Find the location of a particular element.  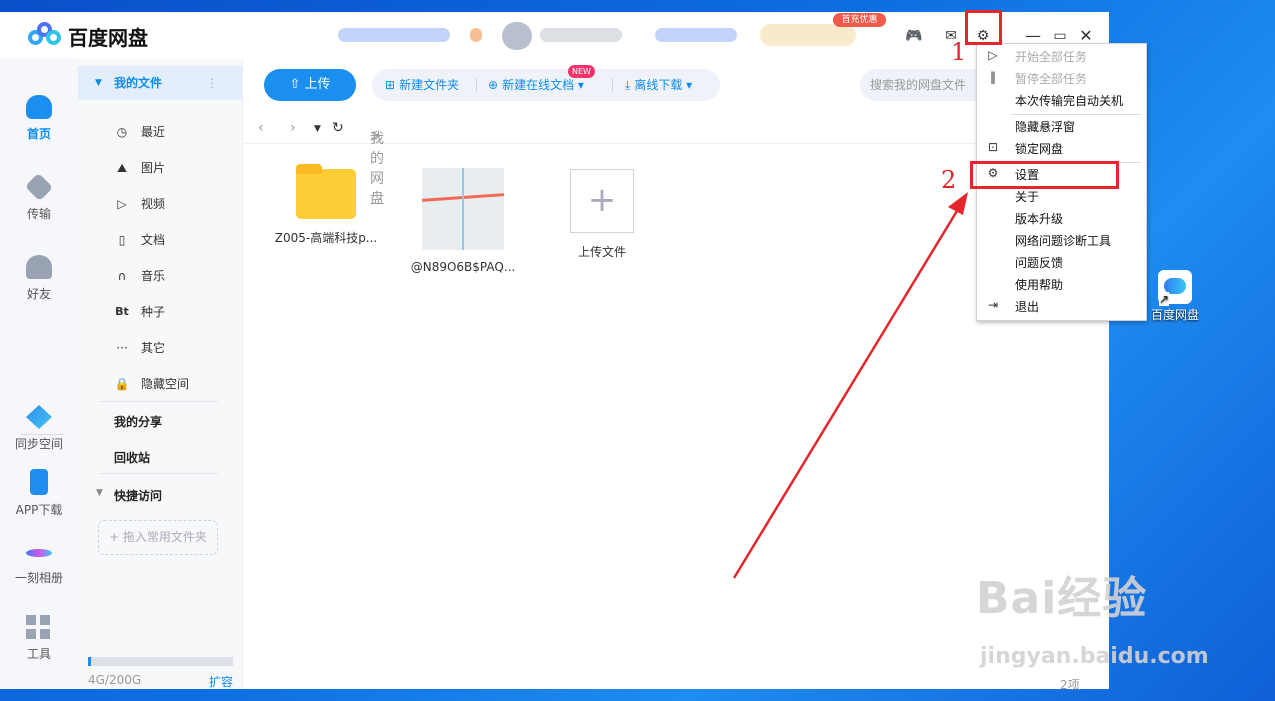

new-online-doc-label: 新建在线文档 is located at coordinates (538, 85).